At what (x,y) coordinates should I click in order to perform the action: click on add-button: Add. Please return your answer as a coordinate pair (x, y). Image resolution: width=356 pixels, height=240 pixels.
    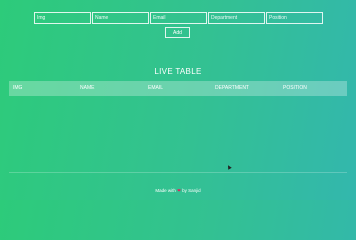
    Looking at the image, I should click on (177, 32).